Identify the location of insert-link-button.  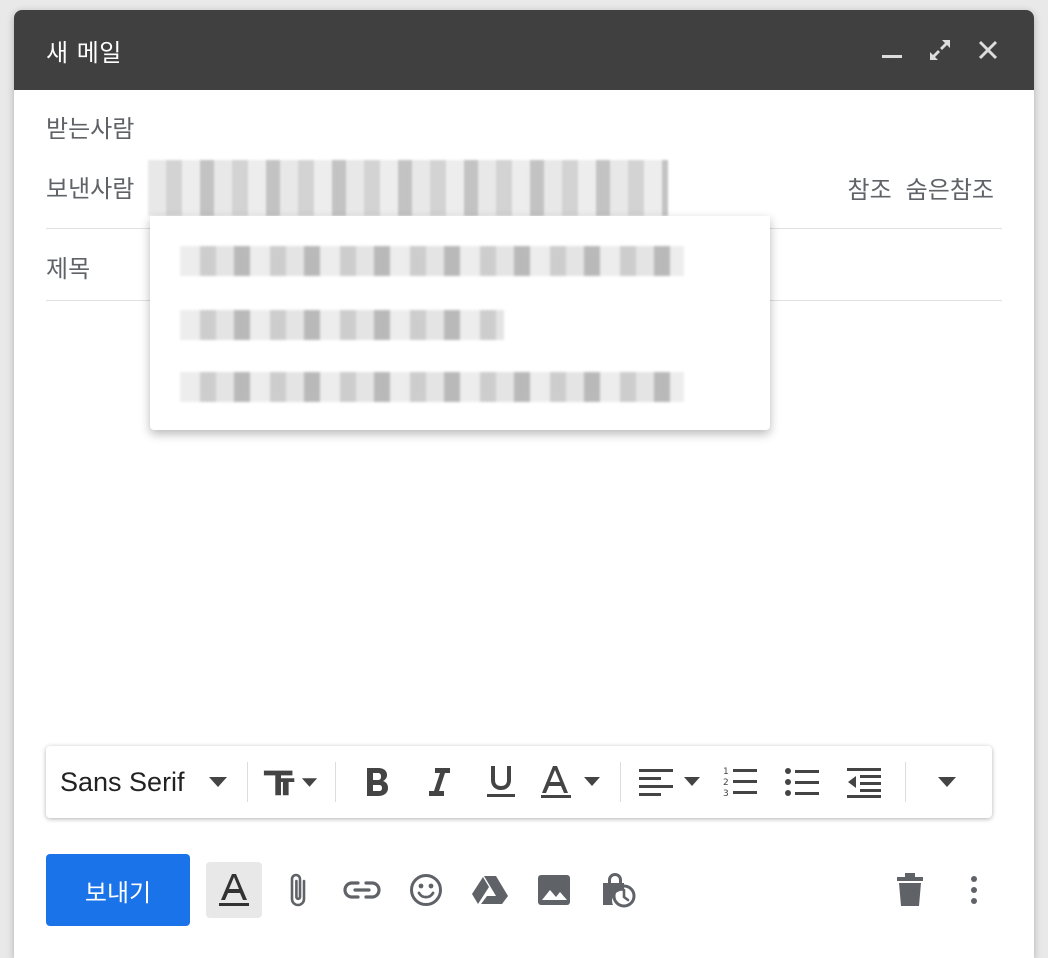
(362, 890).